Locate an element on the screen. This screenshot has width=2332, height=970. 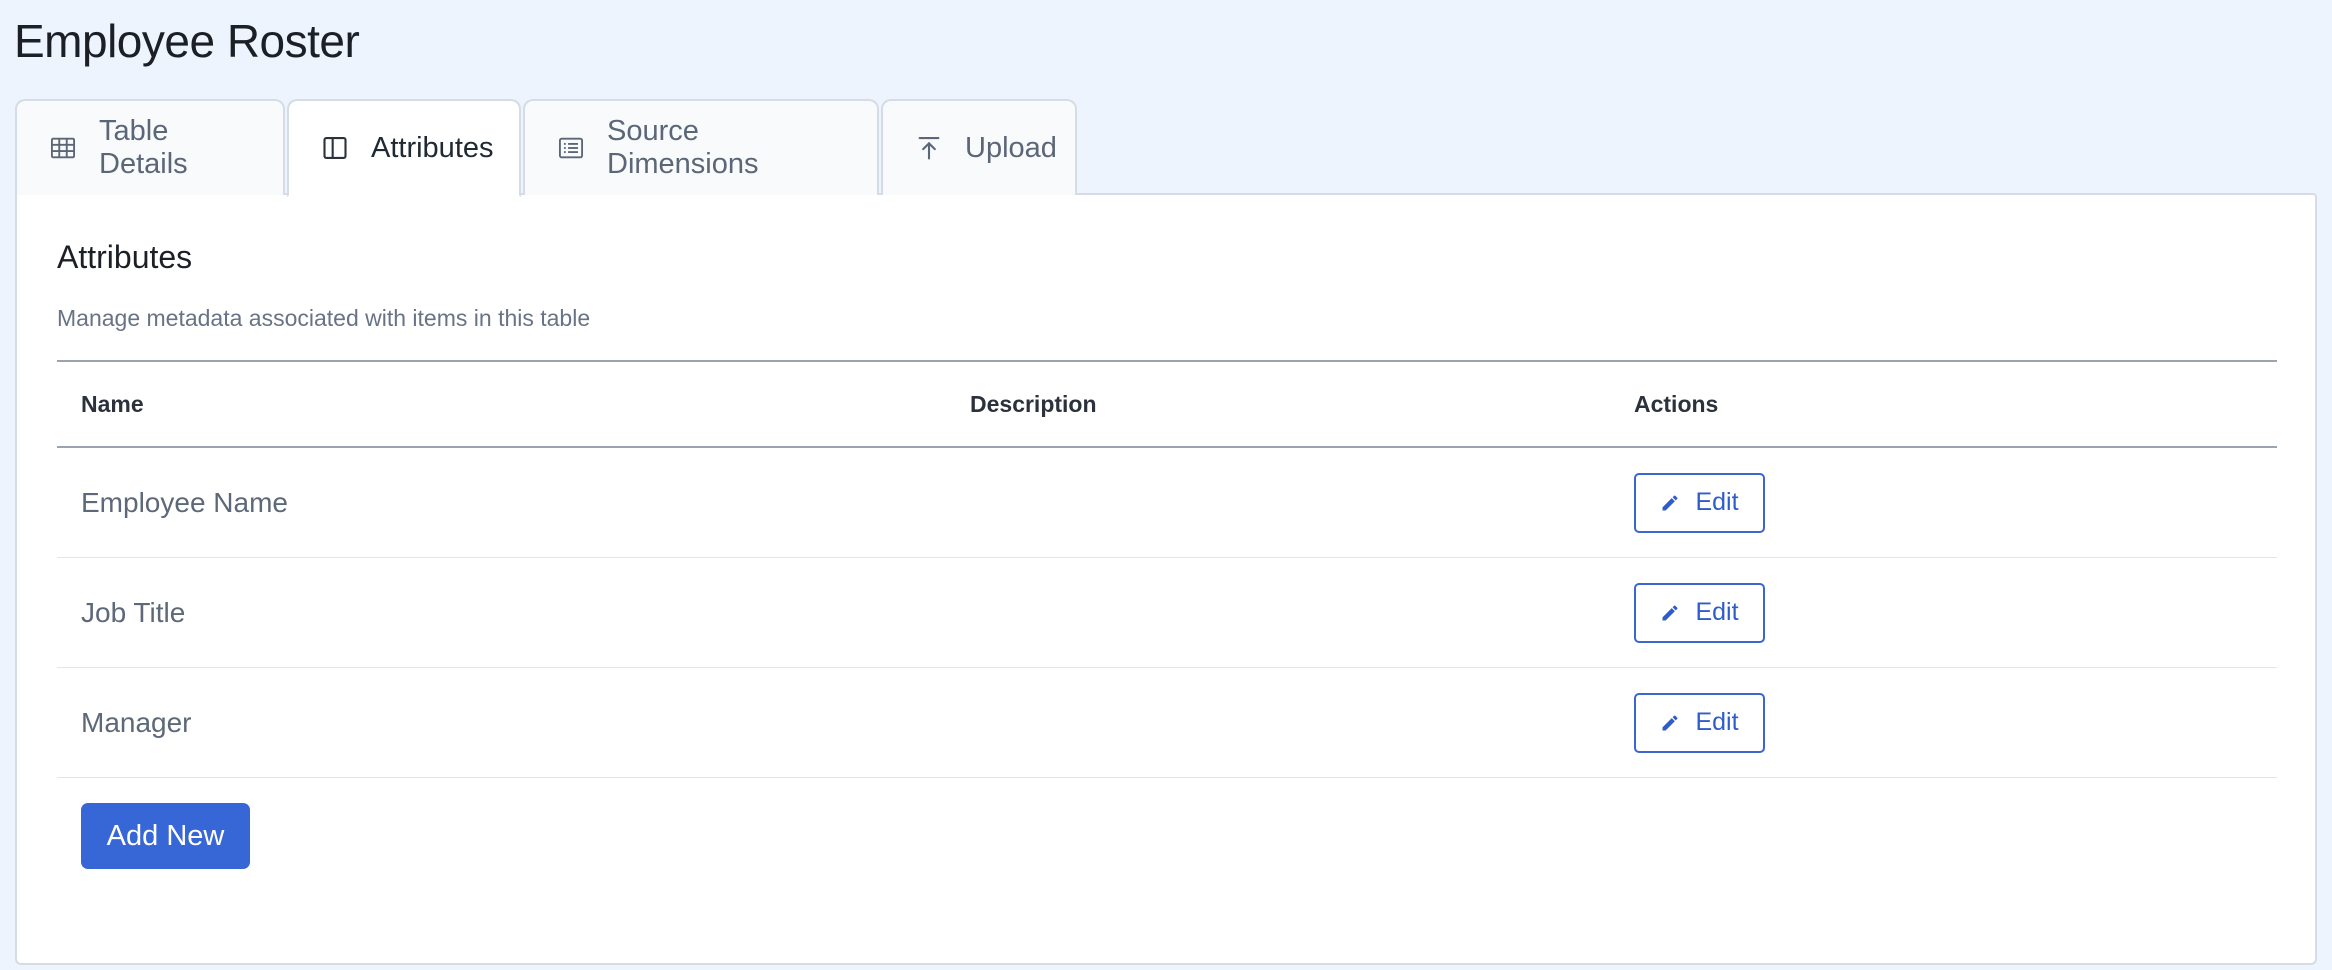
column-header-actions: Actions is located at coordinates (1676, 403).